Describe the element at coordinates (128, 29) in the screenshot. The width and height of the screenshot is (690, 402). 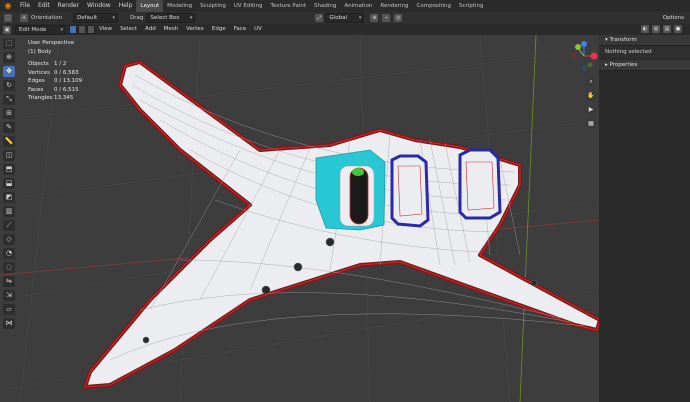
I see `menu-select: Select` at that location.